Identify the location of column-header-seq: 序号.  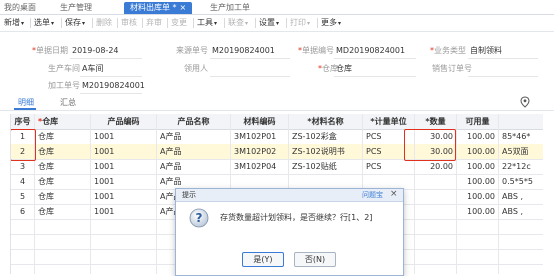
(23, 121).